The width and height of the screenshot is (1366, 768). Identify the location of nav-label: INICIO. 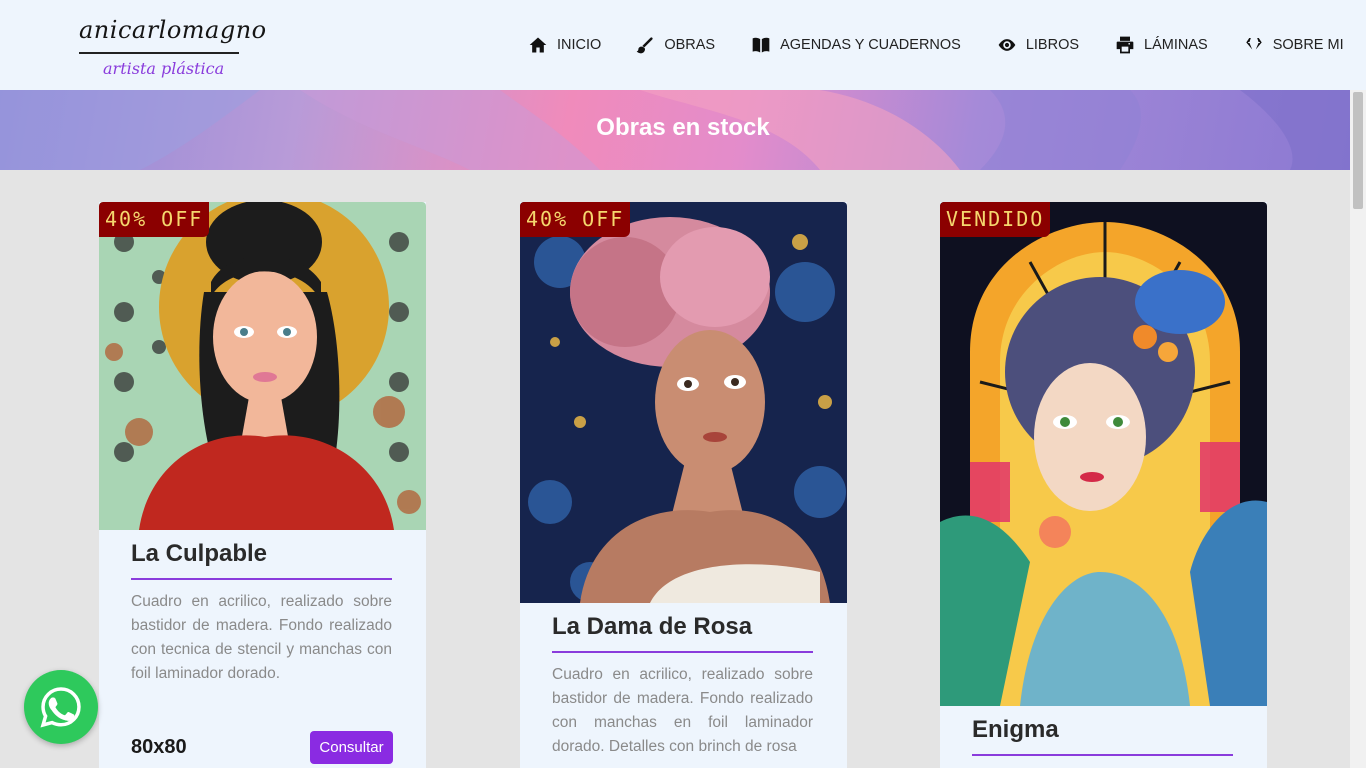
(579, 45).